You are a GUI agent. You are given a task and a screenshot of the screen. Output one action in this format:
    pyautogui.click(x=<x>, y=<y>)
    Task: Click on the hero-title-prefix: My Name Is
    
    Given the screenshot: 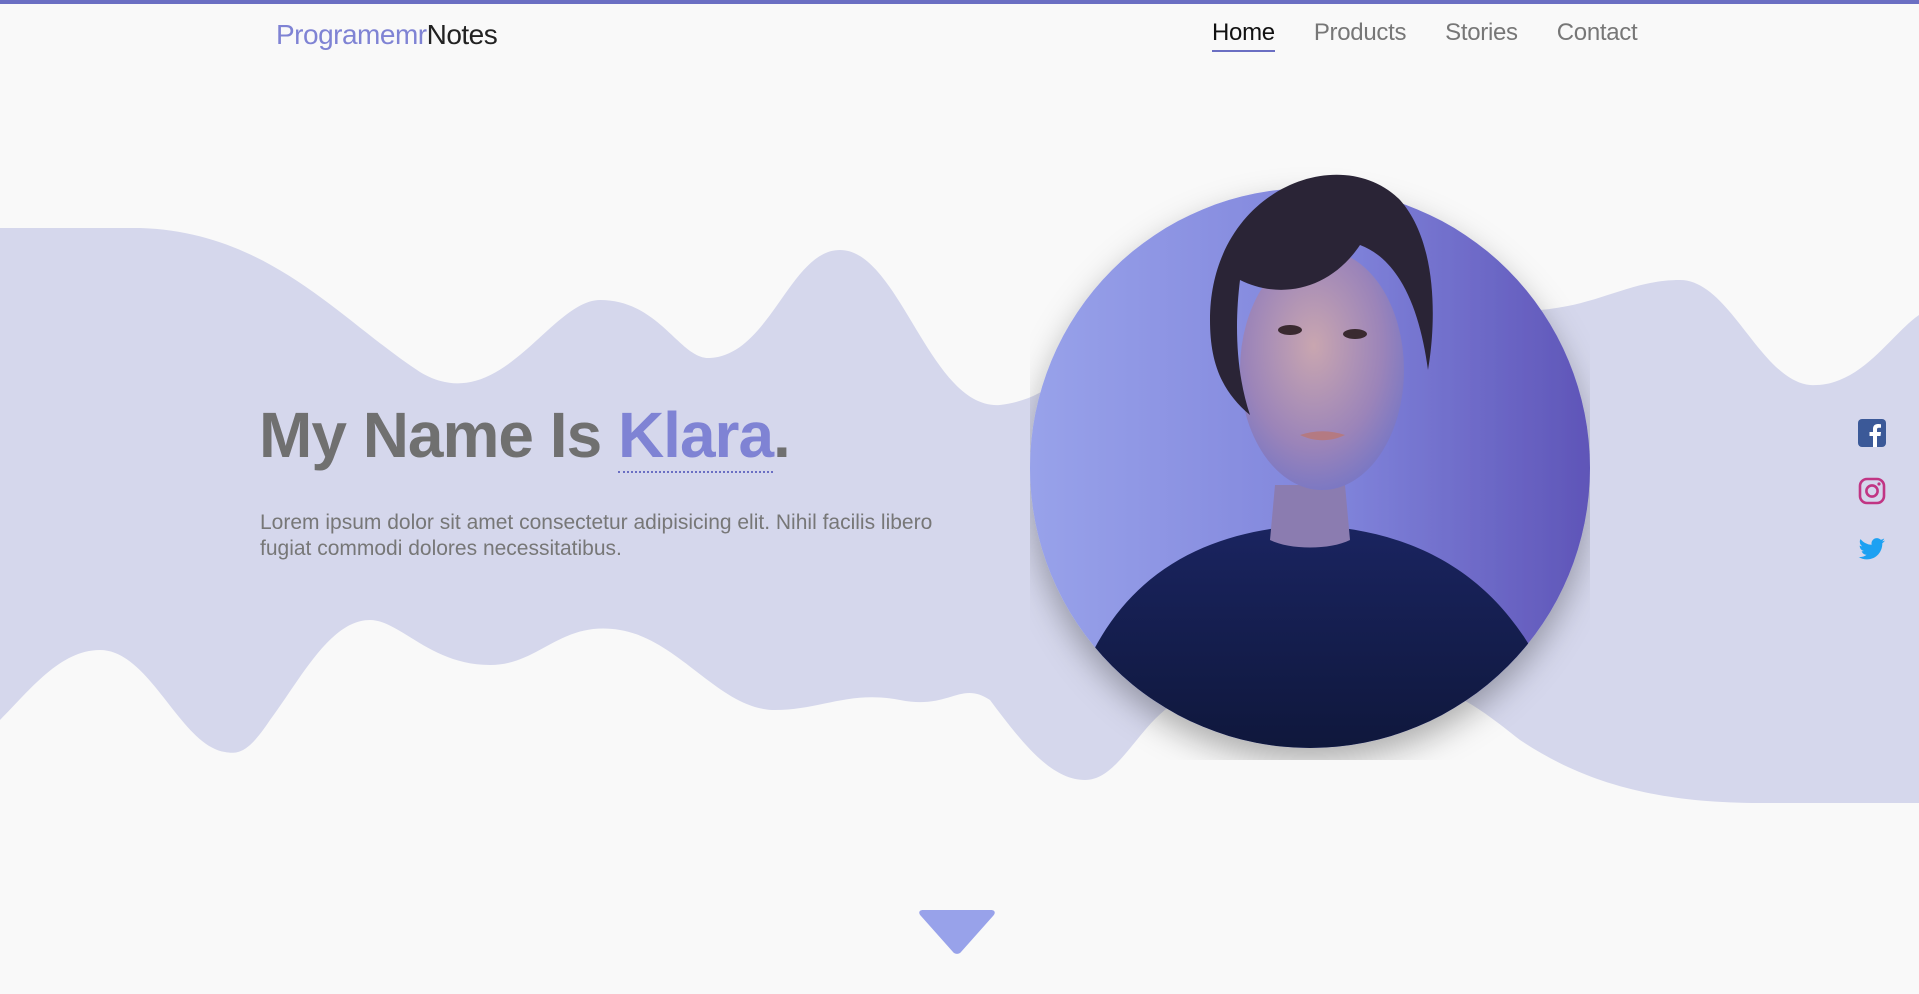 What is the action you would take?
    pyautogui.click(x=438, y=435)
    